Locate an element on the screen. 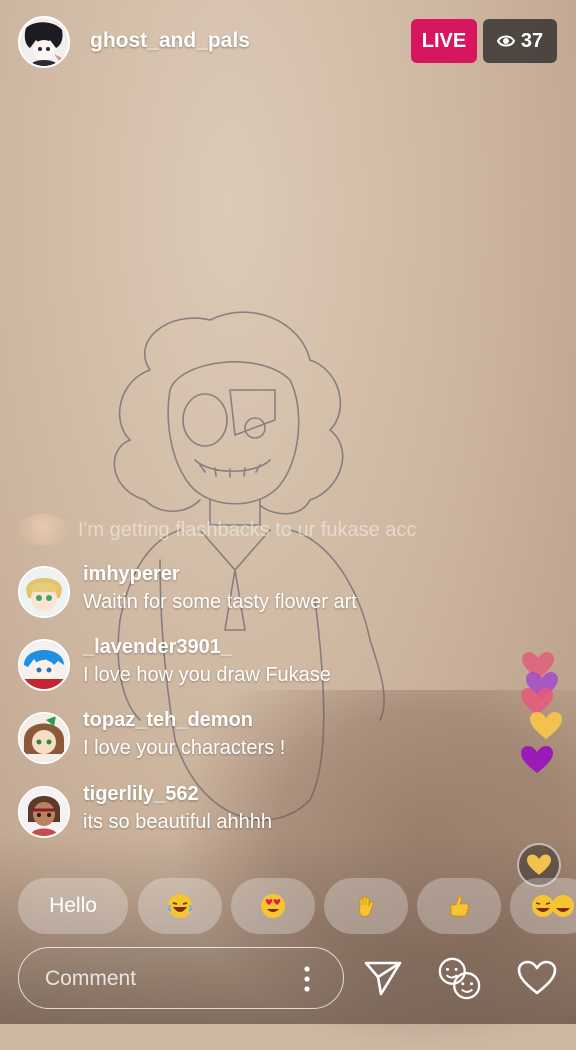  viewer-count-badge: 37 is located at coordinates (520, 41).